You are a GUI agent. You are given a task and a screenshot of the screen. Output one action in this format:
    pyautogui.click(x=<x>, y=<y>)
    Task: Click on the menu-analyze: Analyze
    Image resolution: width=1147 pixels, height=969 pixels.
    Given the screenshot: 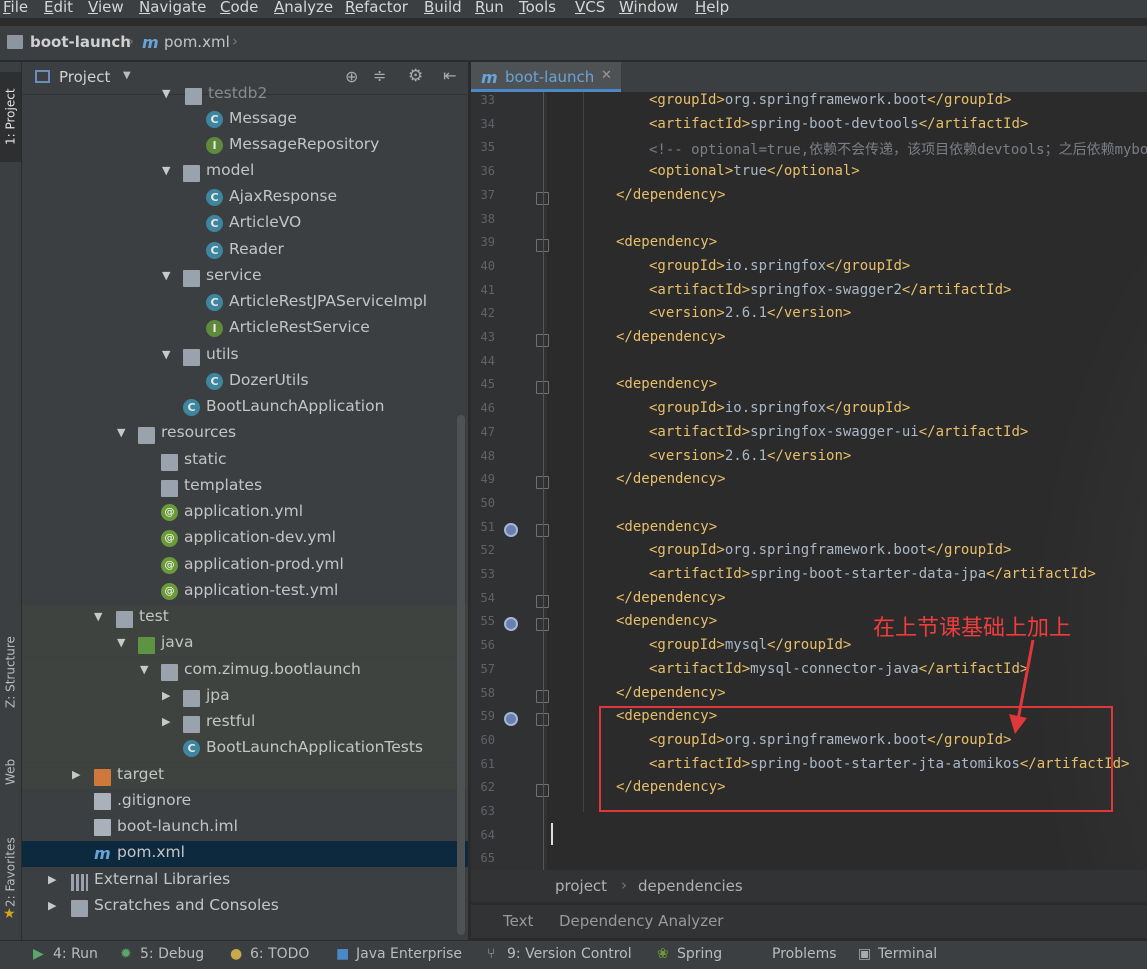 What is the action you would take?
    pyautogui.click(x=303, y=8)
    